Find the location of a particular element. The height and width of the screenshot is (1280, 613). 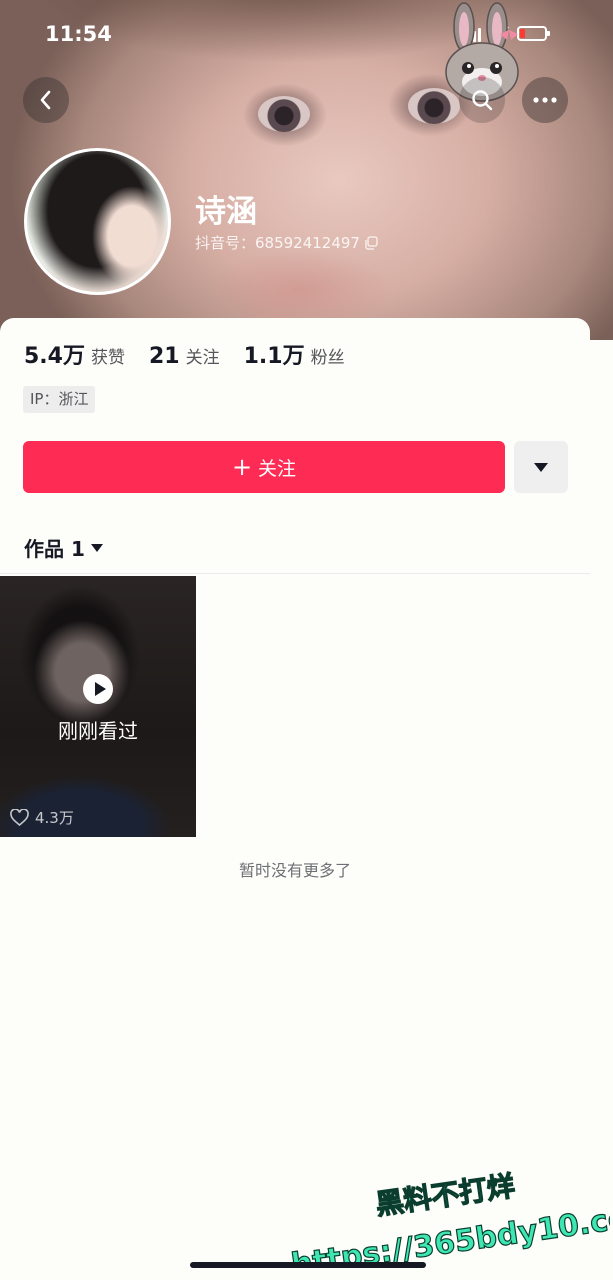

stat-label: 关注 is located at coordinates (202, 358).